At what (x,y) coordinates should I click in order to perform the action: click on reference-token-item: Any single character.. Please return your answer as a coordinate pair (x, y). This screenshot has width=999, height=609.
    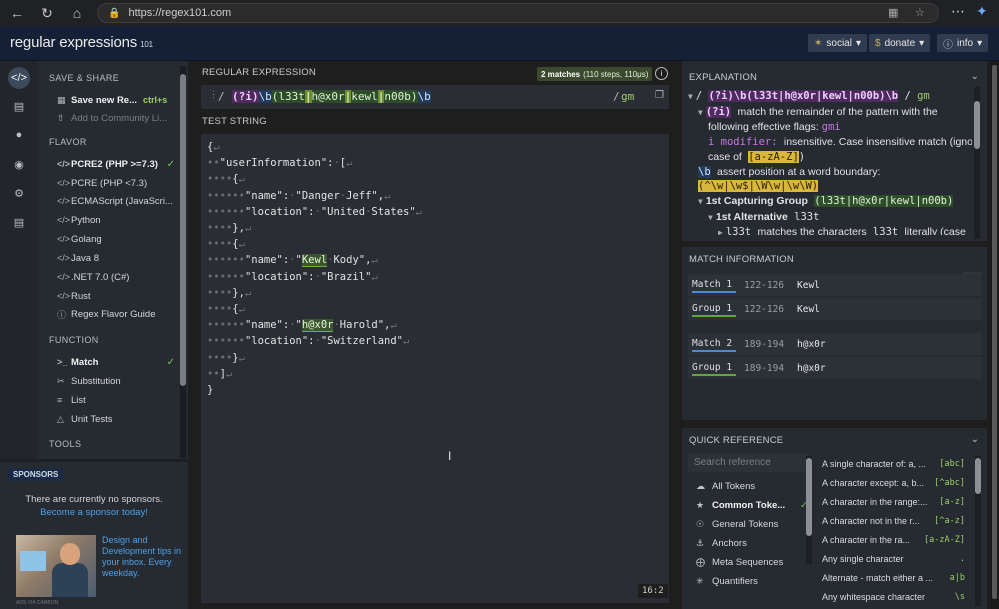
    Looking at the image, I should click on (894, 558).